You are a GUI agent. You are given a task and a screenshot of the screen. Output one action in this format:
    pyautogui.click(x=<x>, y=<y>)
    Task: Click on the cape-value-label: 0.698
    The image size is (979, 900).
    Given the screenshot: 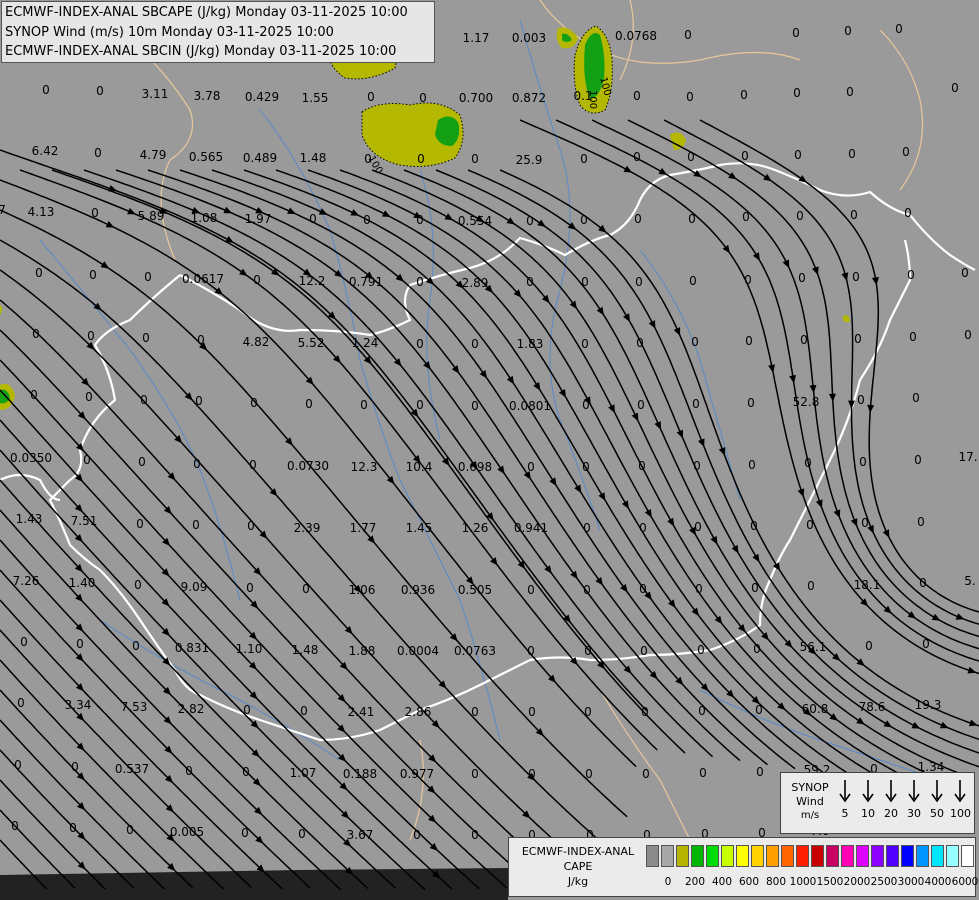 What is the action you would take?
    pyautogui.click(x=475, y=467)
    